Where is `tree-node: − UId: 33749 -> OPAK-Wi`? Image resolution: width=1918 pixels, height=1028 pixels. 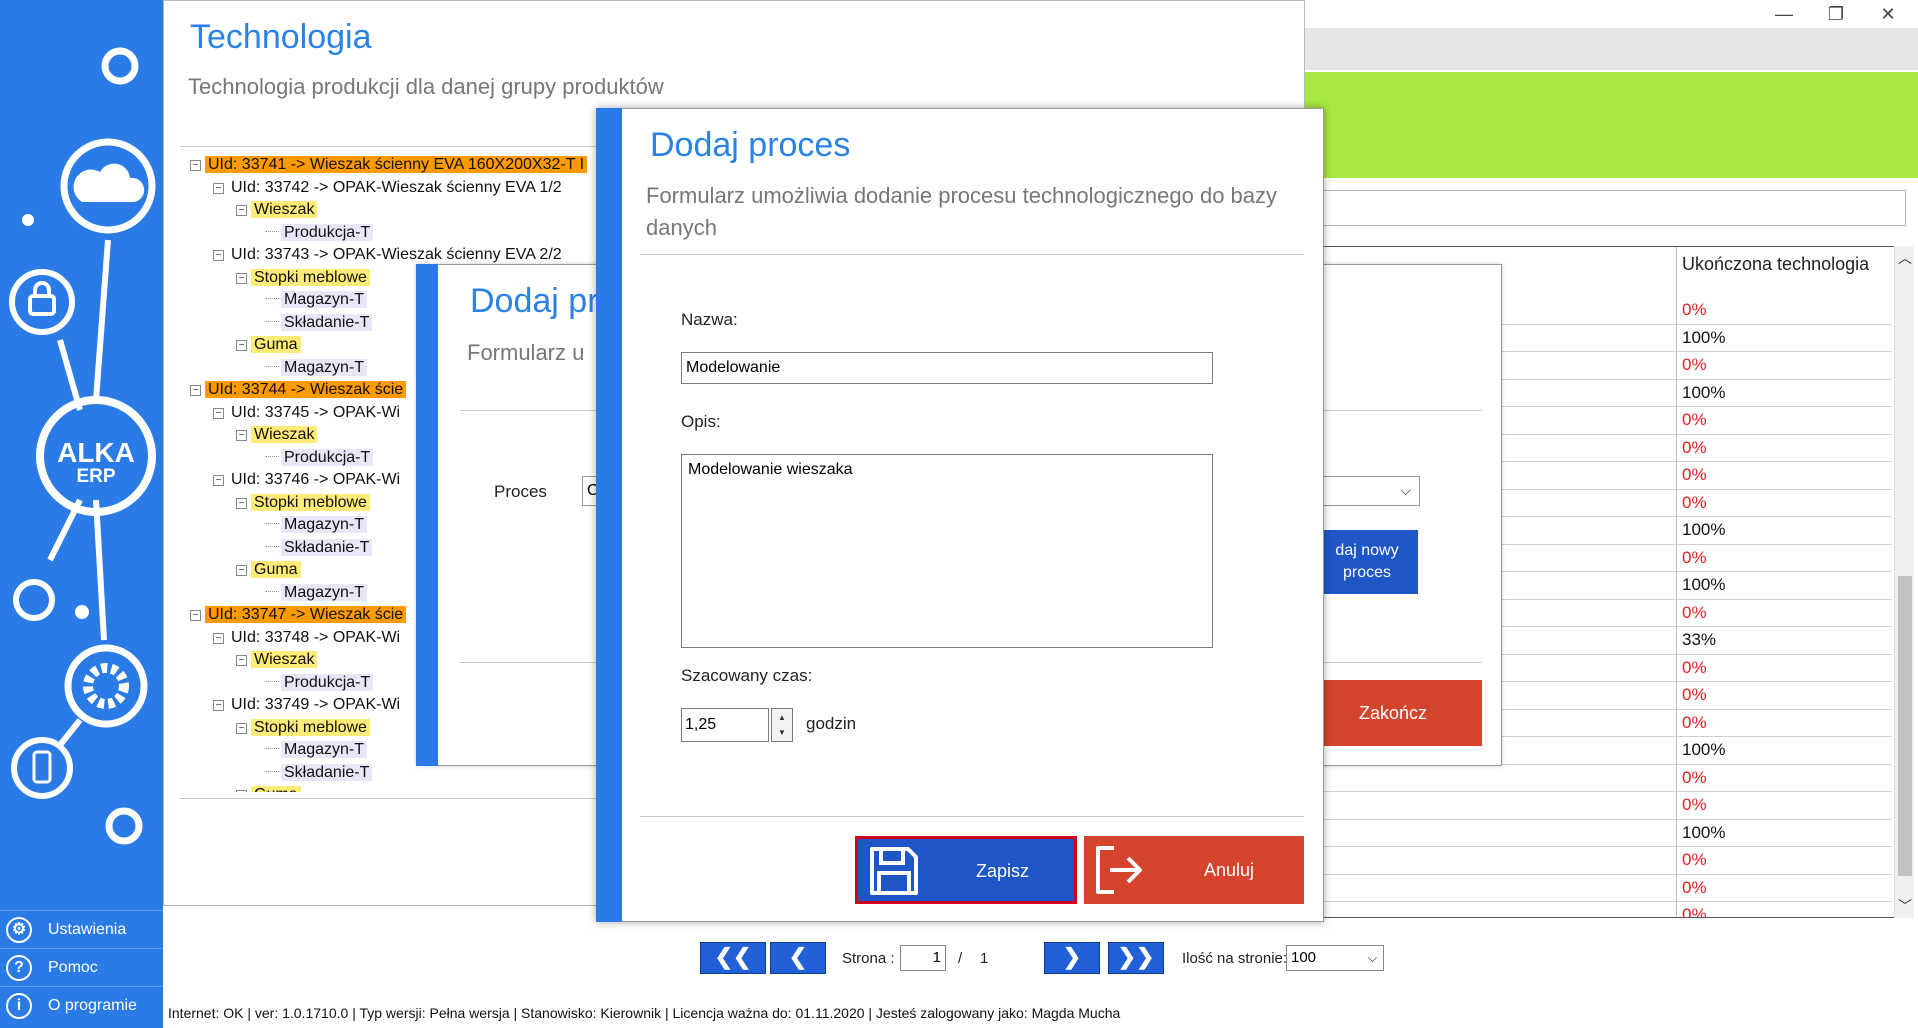 tree-node: − UId: 33749 -> OPAK-Wi is located at coordinates (308, 705).